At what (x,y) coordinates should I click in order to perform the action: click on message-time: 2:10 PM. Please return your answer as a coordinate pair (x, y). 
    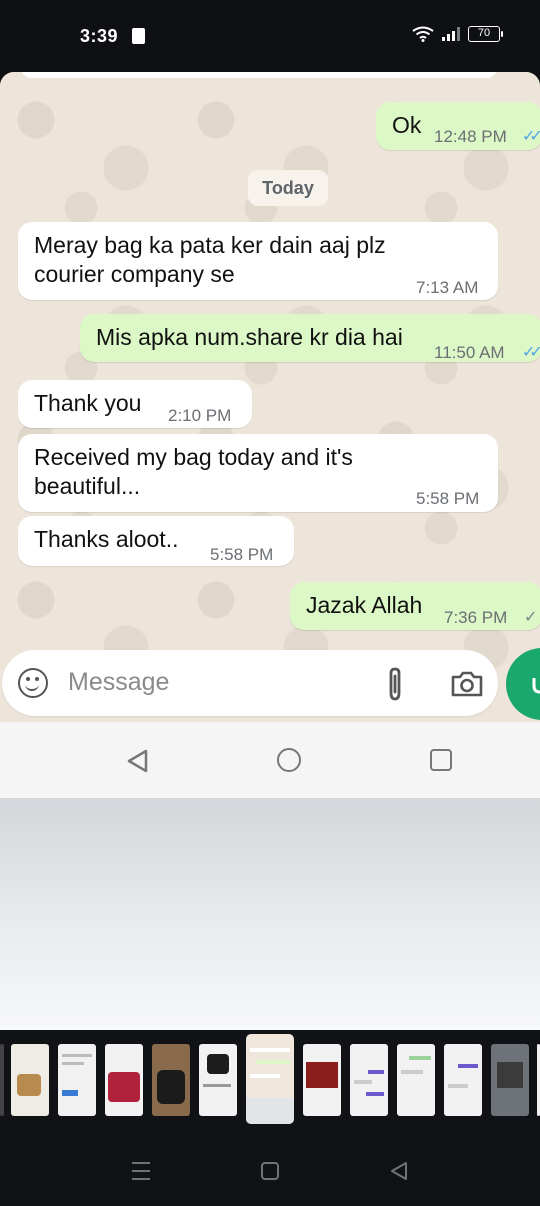
    Looking at the image, I should click on (200, 415).